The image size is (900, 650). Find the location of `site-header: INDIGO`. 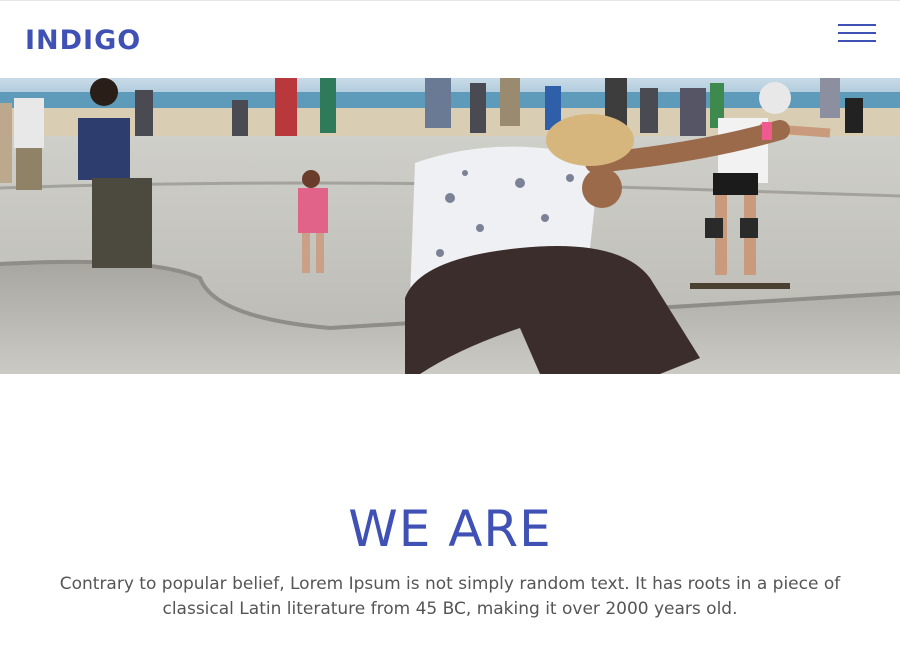

site-header: INDIGO is located at coordinates (450, 39).